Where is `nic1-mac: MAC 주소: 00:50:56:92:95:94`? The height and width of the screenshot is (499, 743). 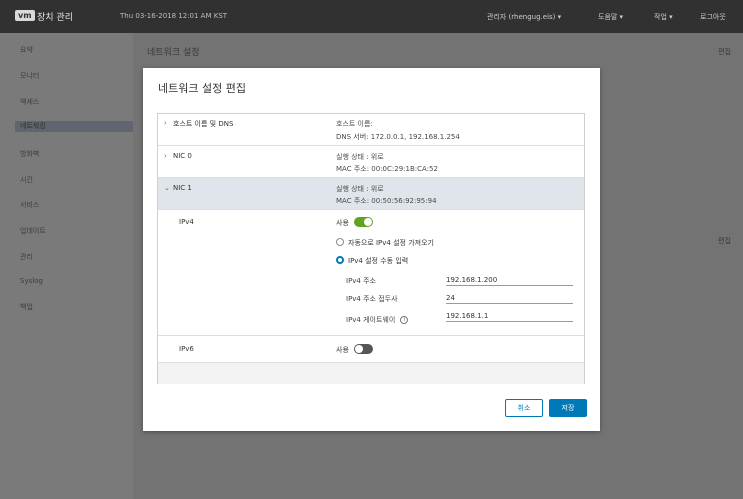
nic1-mac: MAC 주소: 00:50:56:92:95:94 is located at coordinates (386, 201).